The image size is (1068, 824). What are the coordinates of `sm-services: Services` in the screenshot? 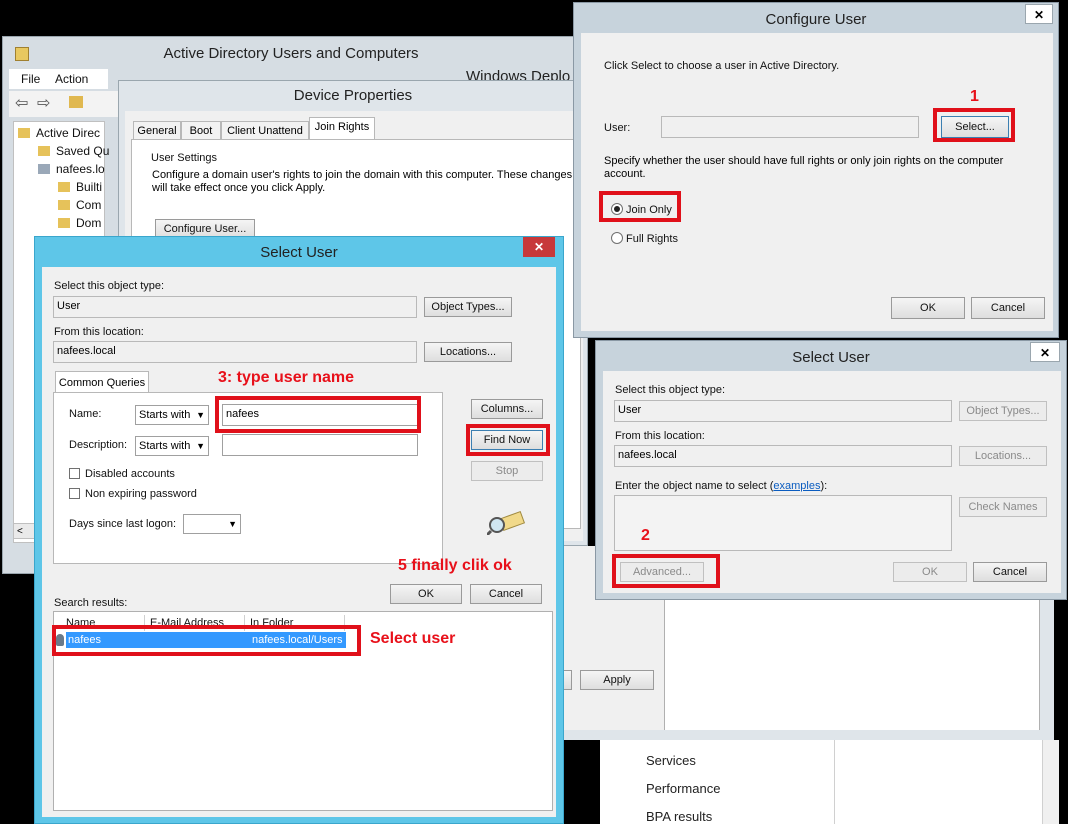 It's located at (671, 760).